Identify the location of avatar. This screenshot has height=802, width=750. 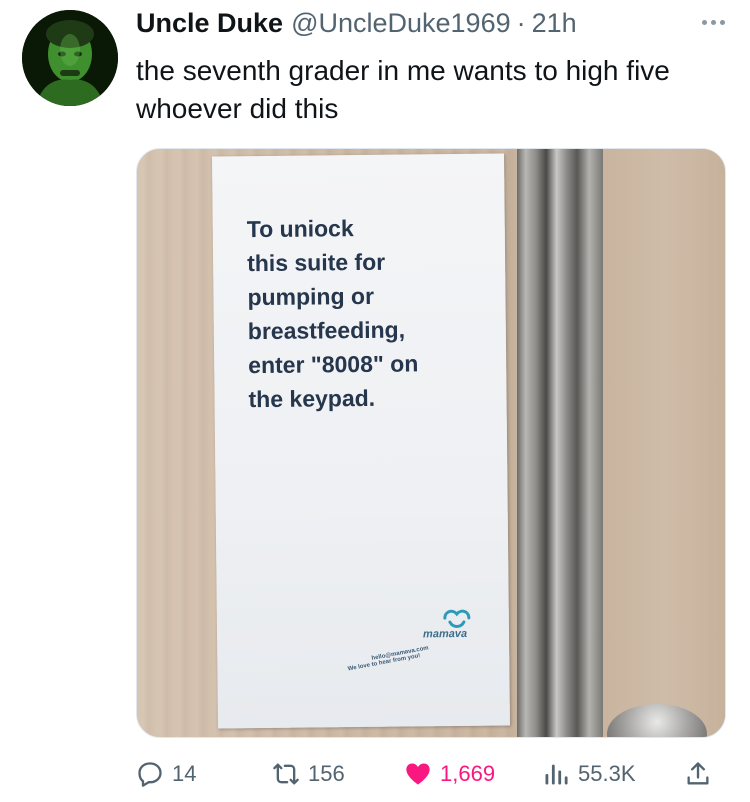
(70, 58).